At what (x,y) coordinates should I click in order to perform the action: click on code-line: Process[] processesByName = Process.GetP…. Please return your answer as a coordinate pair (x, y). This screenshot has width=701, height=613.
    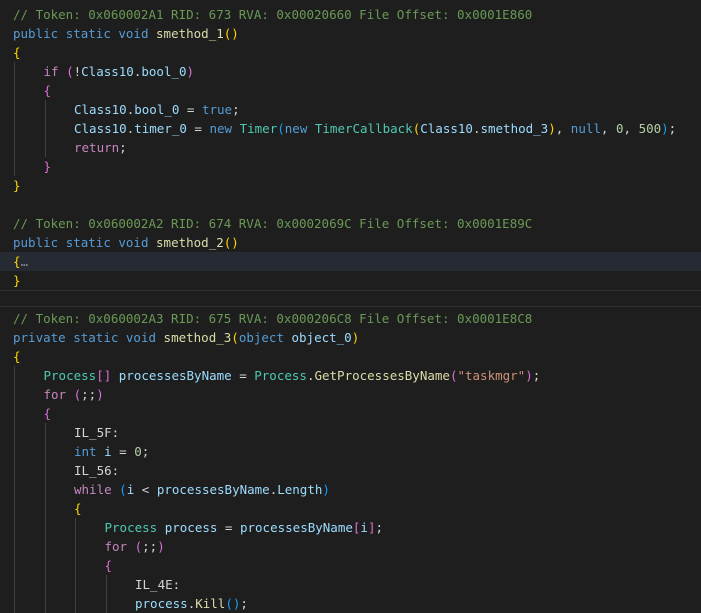
    Looking at the image, I should click on (350, 375).